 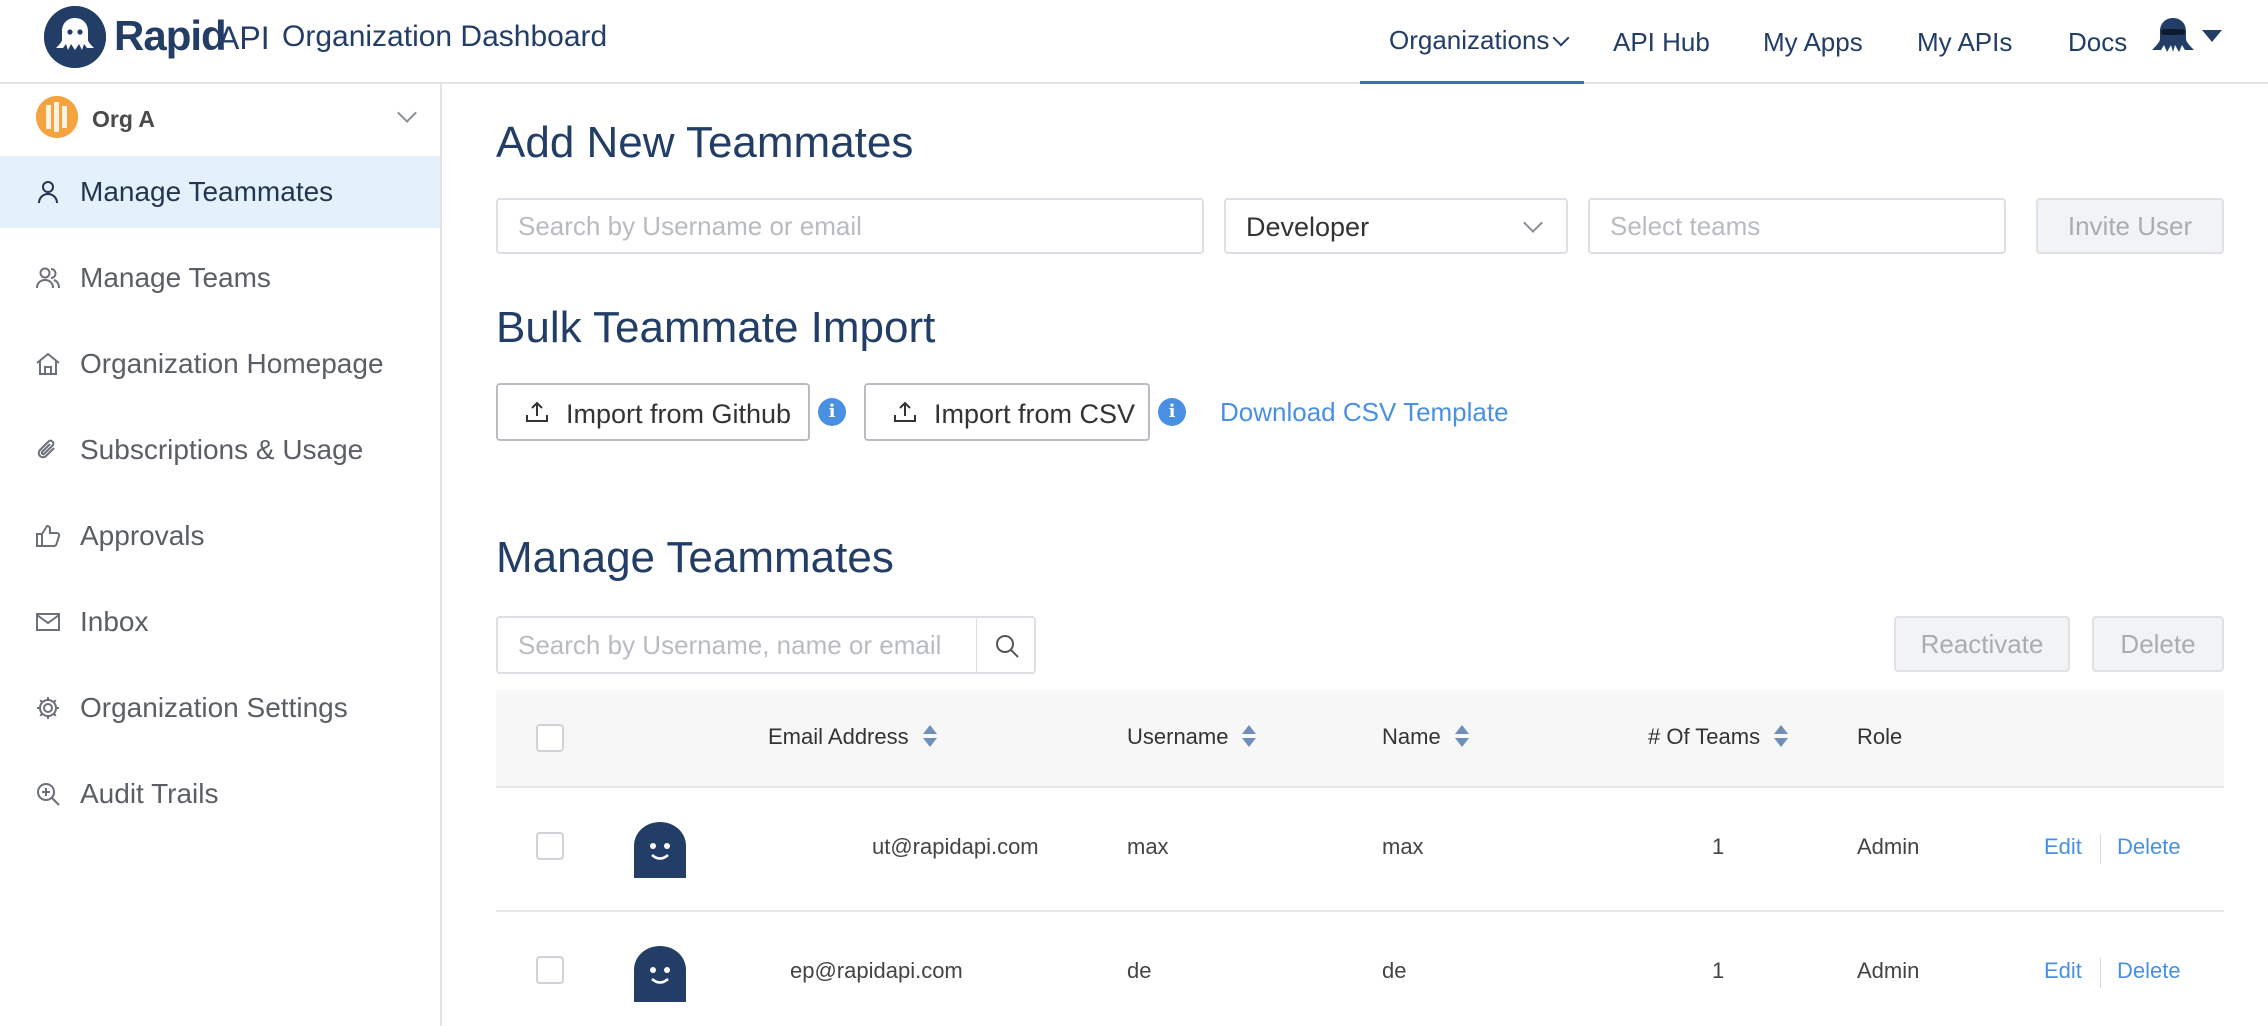 What do you see at coordinates (75, 37) in the screenshot?
I see `rapidapi-logo-icon` at bounding box center [75, 37].